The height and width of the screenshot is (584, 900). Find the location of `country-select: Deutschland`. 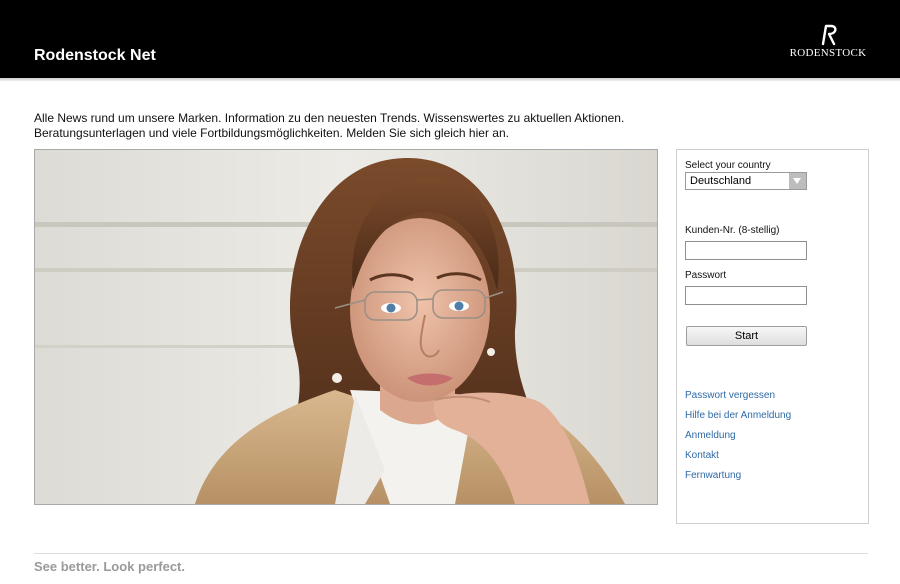

country-select: Deutschland is located at coordinates (746, 181).